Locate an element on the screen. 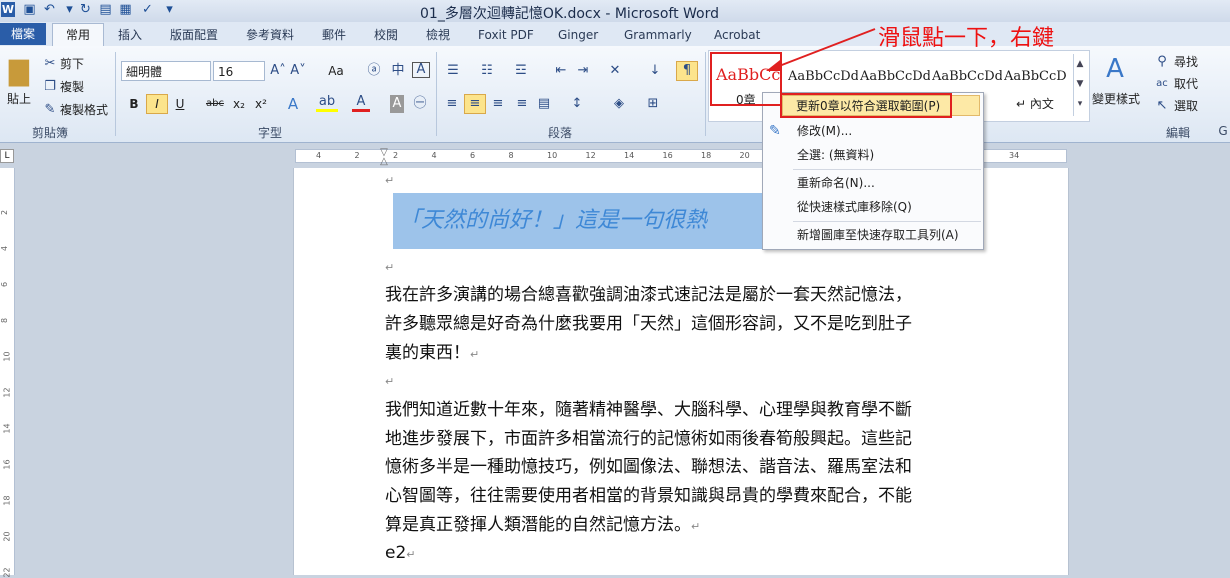 The height and width of the screenshot is (578, 1230). menu-select-all: 全選: (無資料) is located at coordinates (873, 155).